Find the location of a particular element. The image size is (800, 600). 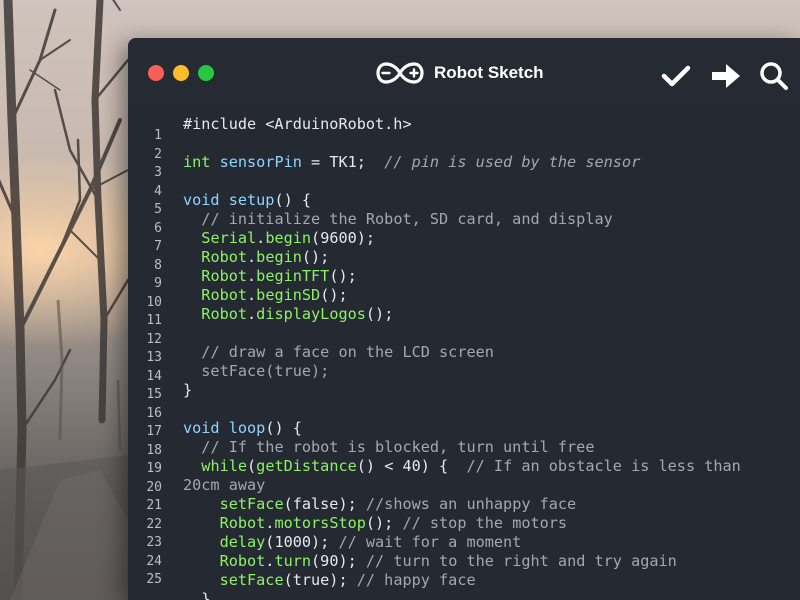

code-line: delay(1000); // wait for a moment is located at coordinates (352, 542).